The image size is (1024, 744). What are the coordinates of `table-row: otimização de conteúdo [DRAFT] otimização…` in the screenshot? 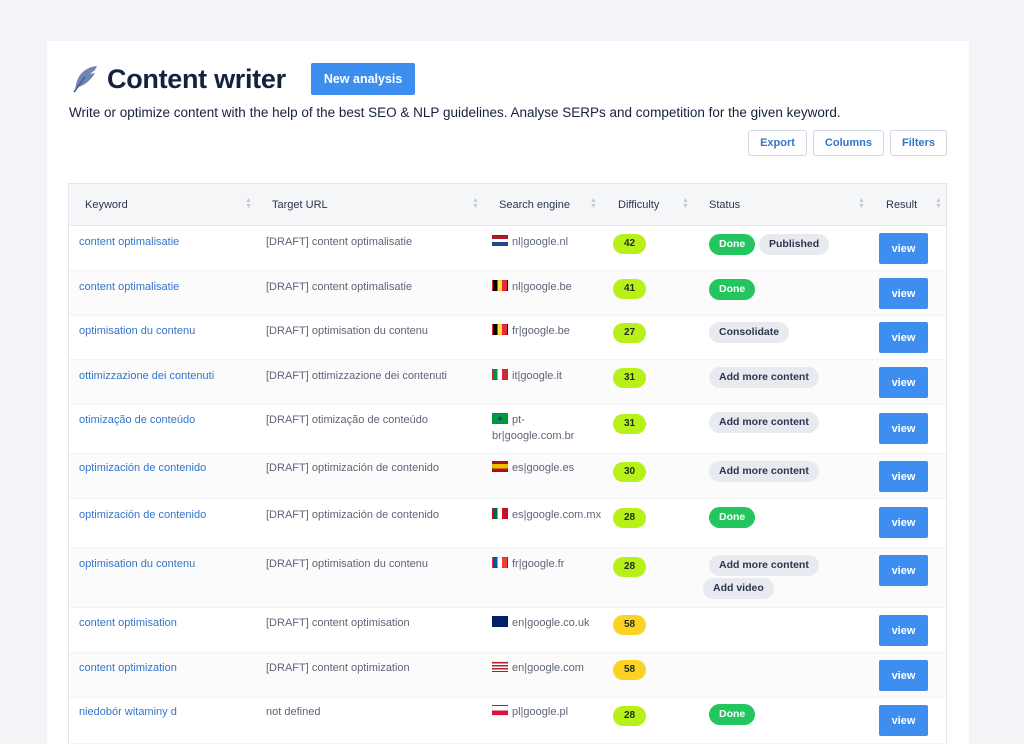 It's located at (507, 429).